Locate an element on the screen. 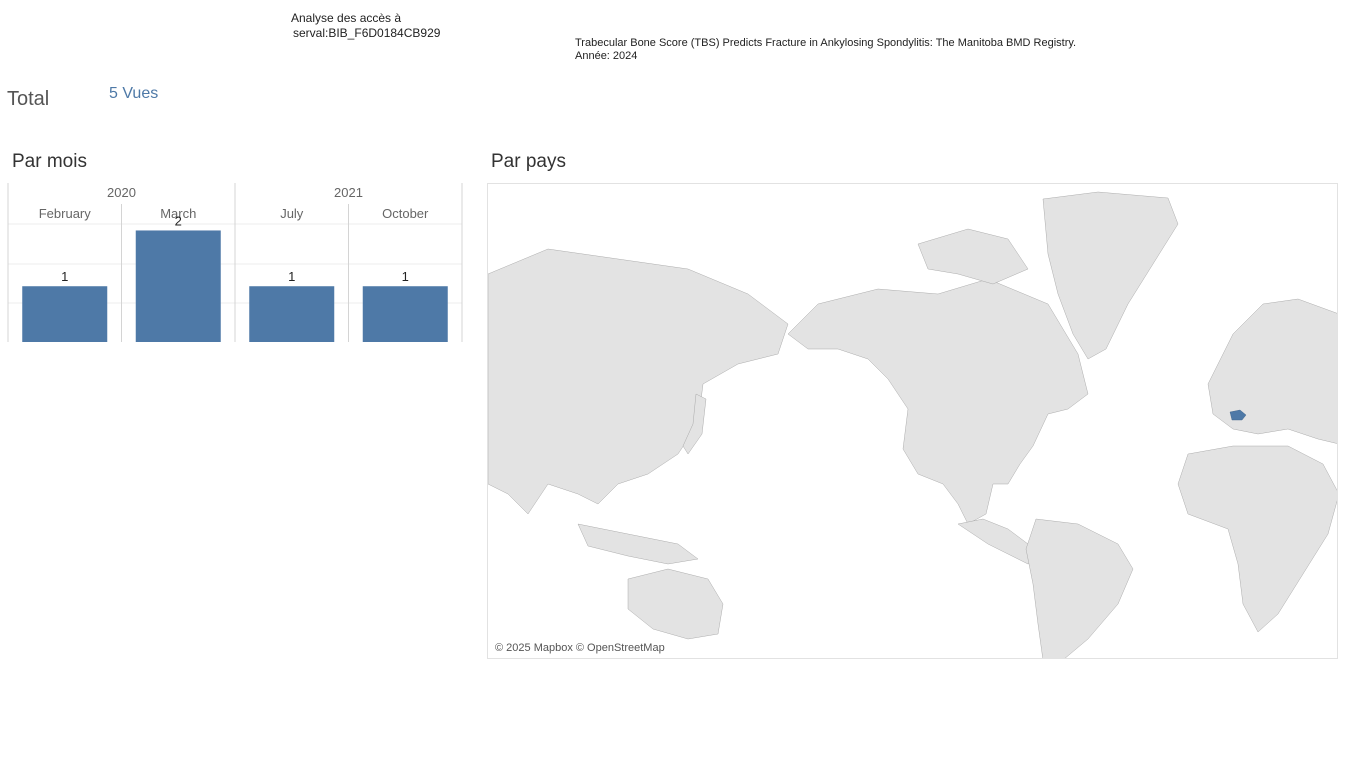 The width and height of the screenshot is (1366, 768). map-land-north-america is located at coordinates (938, 401).